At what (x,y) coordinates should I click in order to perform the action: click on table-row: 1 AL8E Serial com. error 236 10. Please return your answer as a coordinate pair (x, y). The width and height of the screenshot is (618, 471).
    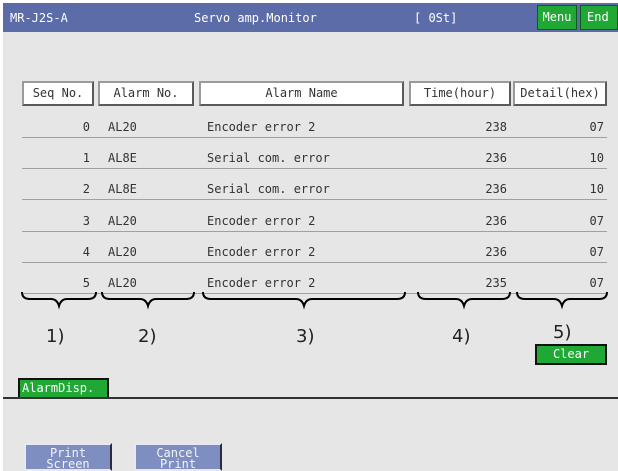
    Looking at the image, I should click on (309, 159).